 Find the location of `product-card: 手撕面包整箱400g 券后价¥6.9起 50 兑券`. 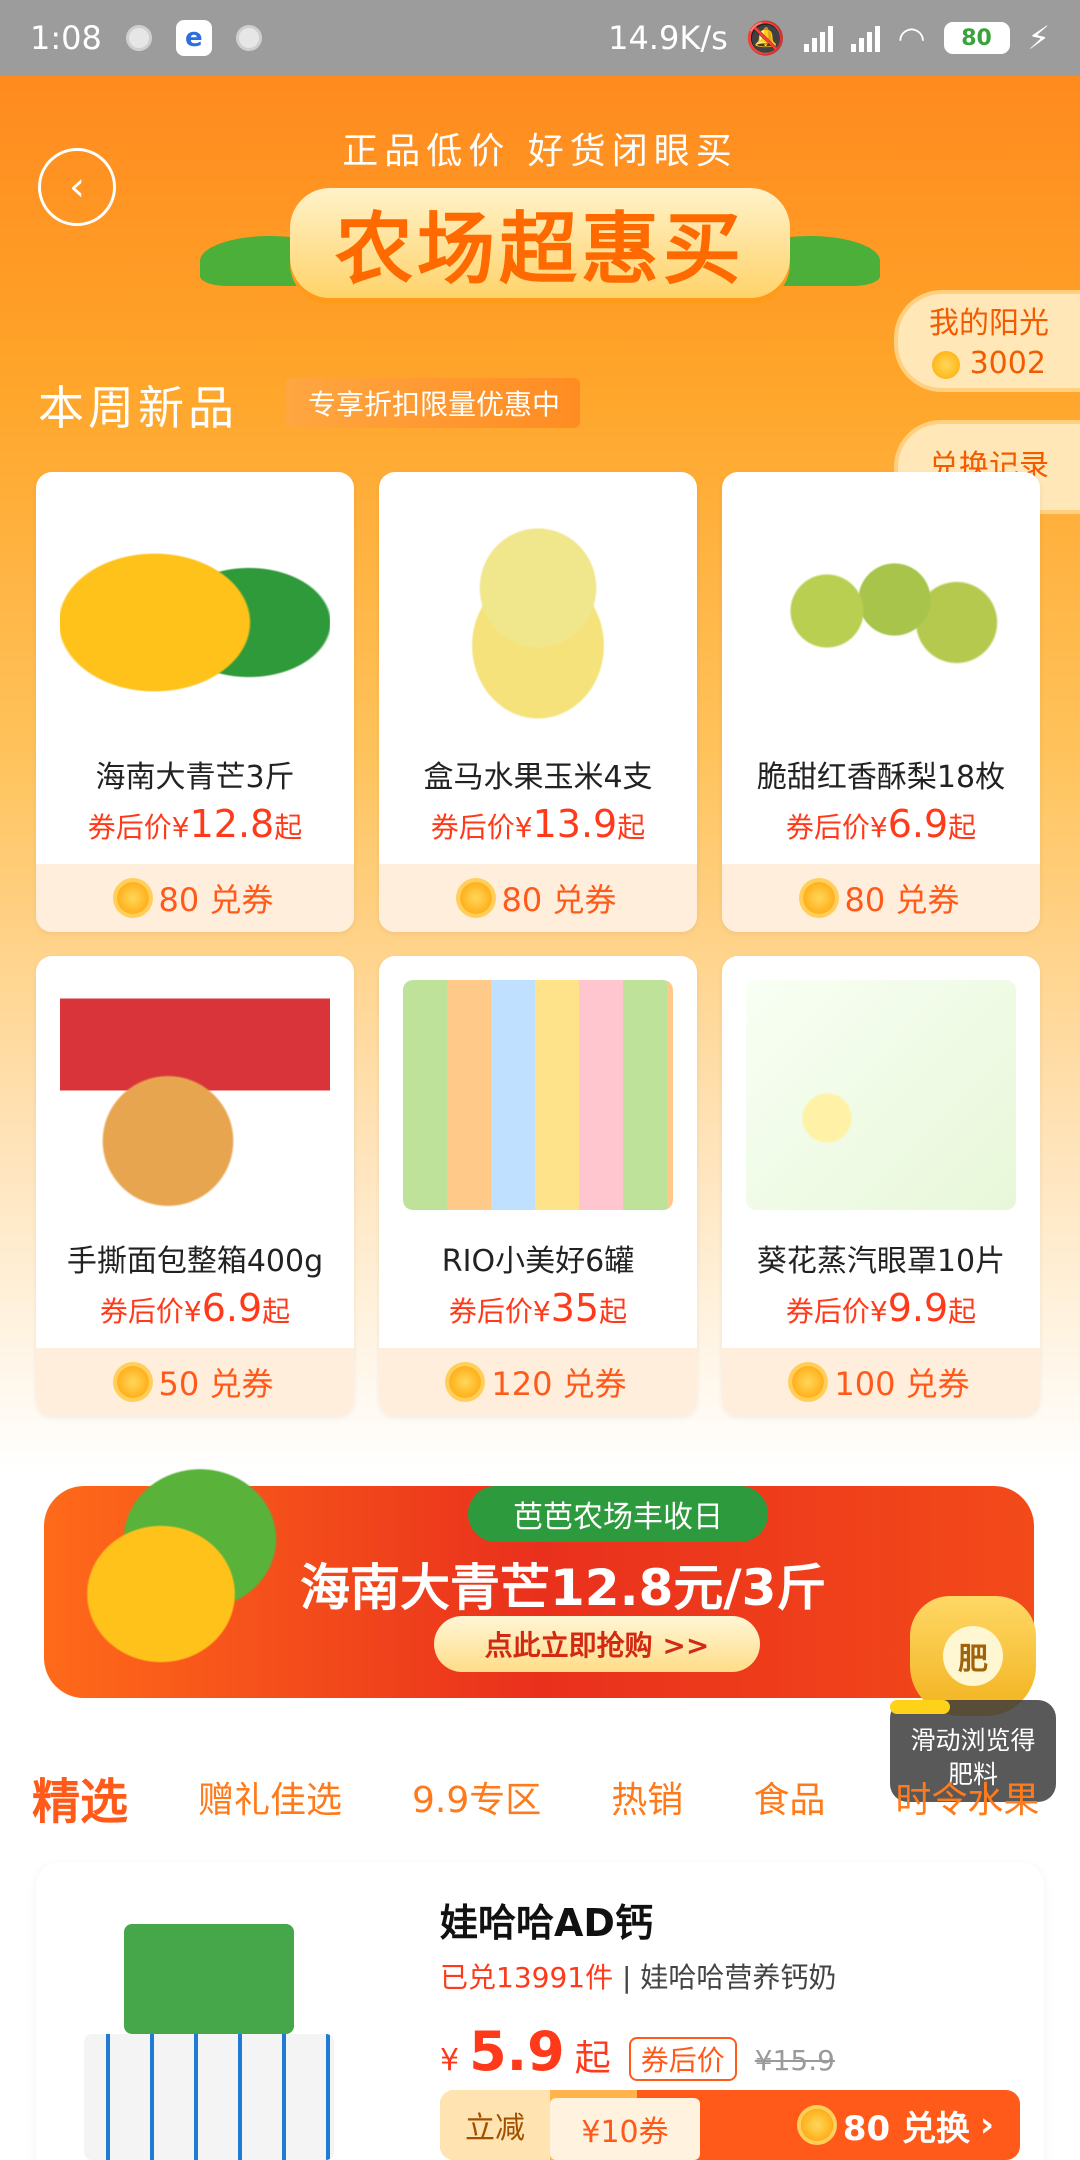

product-card: 手撕面包整箱400g 券后价¥6.9起 50 兑券 is located at coordinates (195, 1186).